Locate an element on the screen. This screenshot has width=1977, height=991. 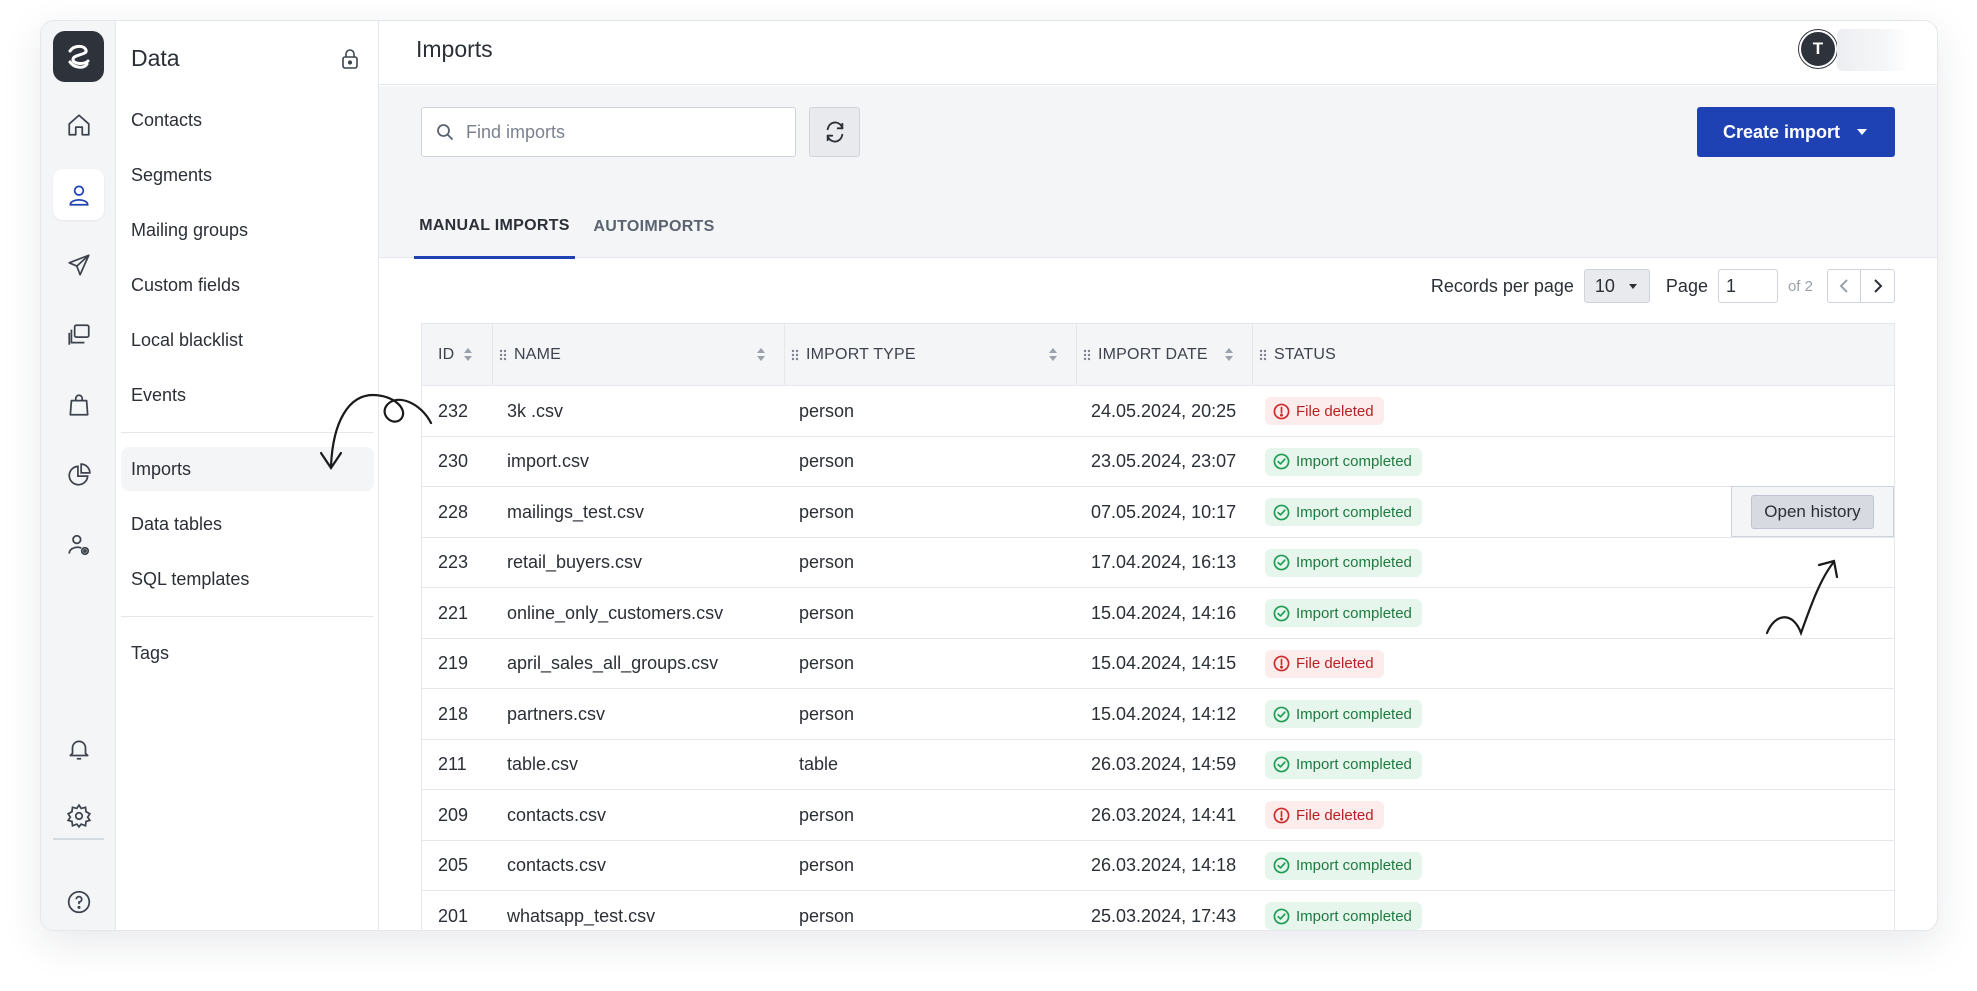
records-per-page-select: 10 is located at coordinates (1616, 286).